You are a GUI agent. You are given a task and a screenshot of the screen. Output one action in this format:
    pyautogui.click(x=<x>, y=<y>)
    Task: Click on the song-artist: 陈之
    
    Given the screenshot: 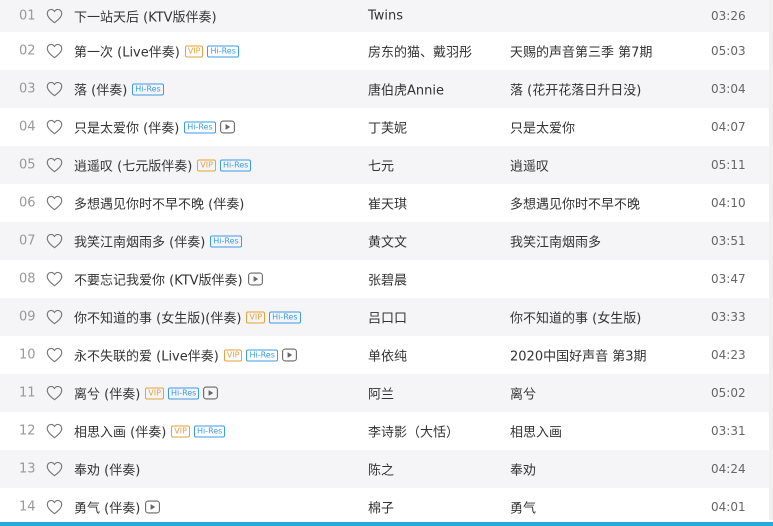 What is the action you would take?
    pyautogui.click(x=381, y=469)
    